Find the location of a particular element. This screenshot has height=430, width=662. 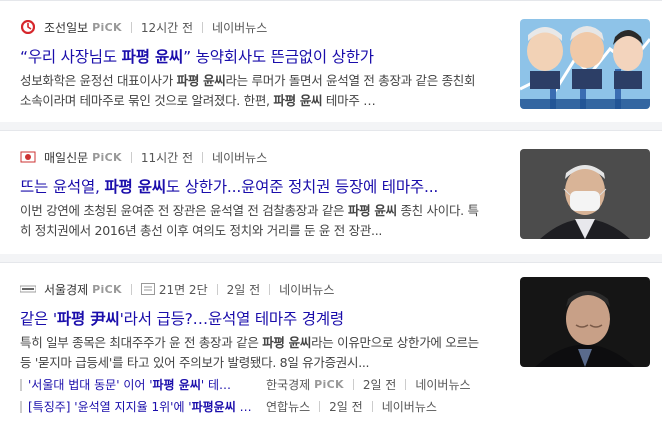

news-meta: 매일신문 PiCK 11시간 전 네이버뉴스 is located at coordinates (143, 157).